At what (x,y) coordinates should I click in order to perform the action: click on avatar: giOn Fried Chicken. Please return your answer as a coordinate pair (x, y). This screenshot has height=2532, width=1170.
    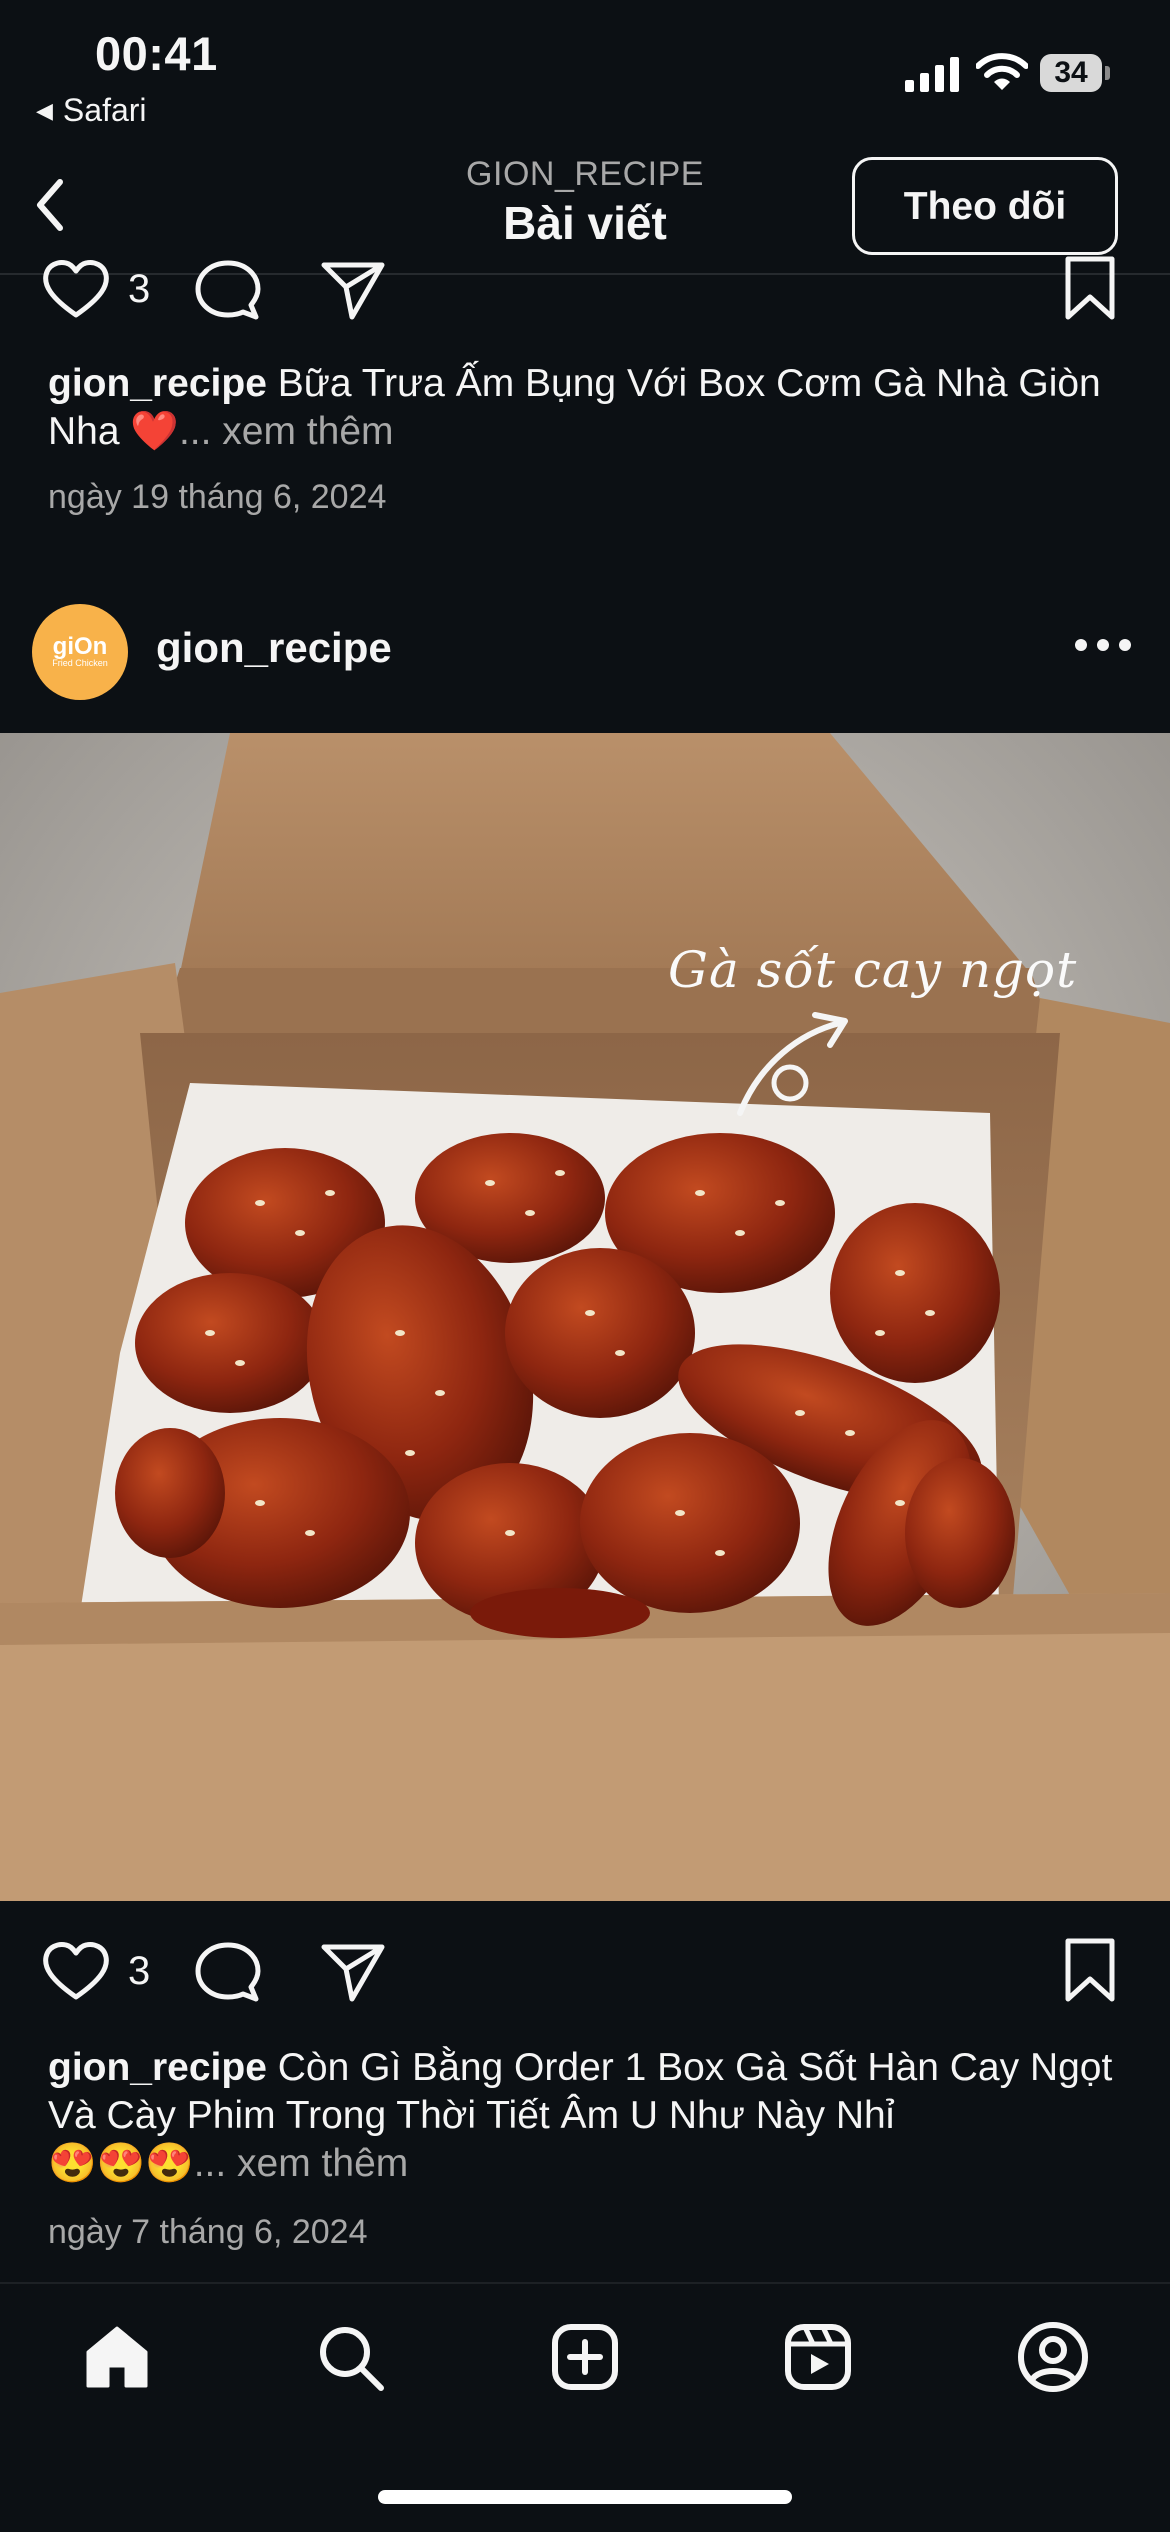
    Looking at the image, I should click on (80, 652).